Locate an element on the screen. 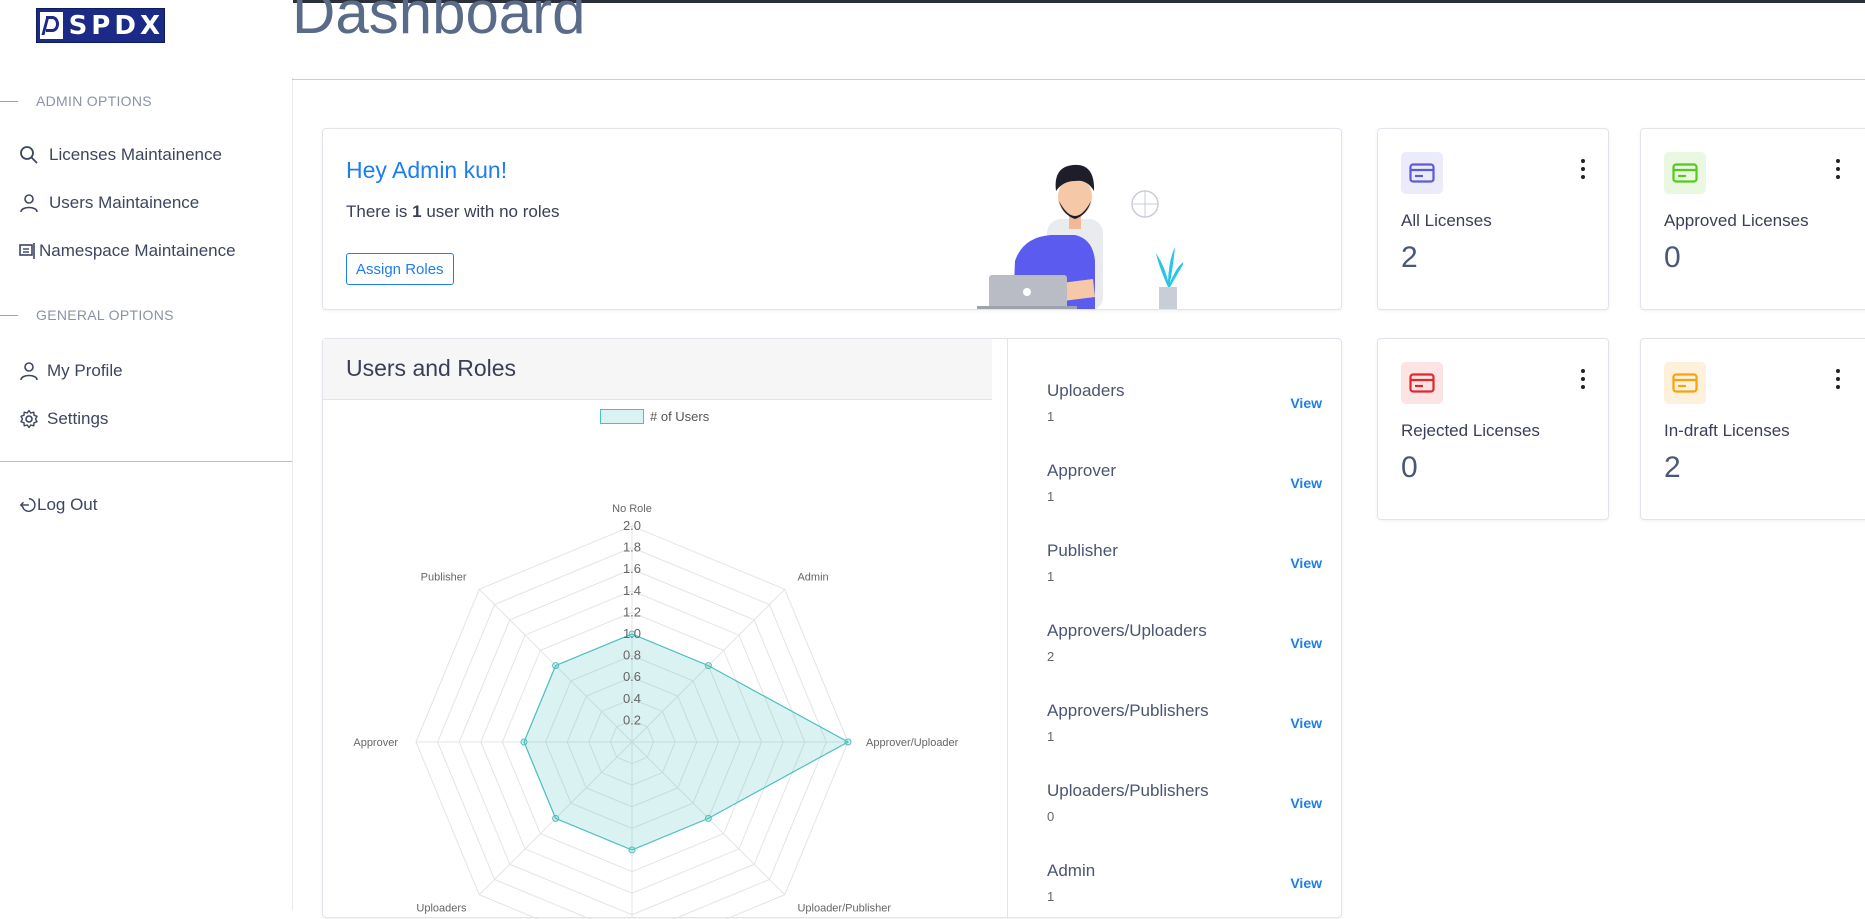  radar-tick-label: 0.6 is located at coordinates (632, 676).